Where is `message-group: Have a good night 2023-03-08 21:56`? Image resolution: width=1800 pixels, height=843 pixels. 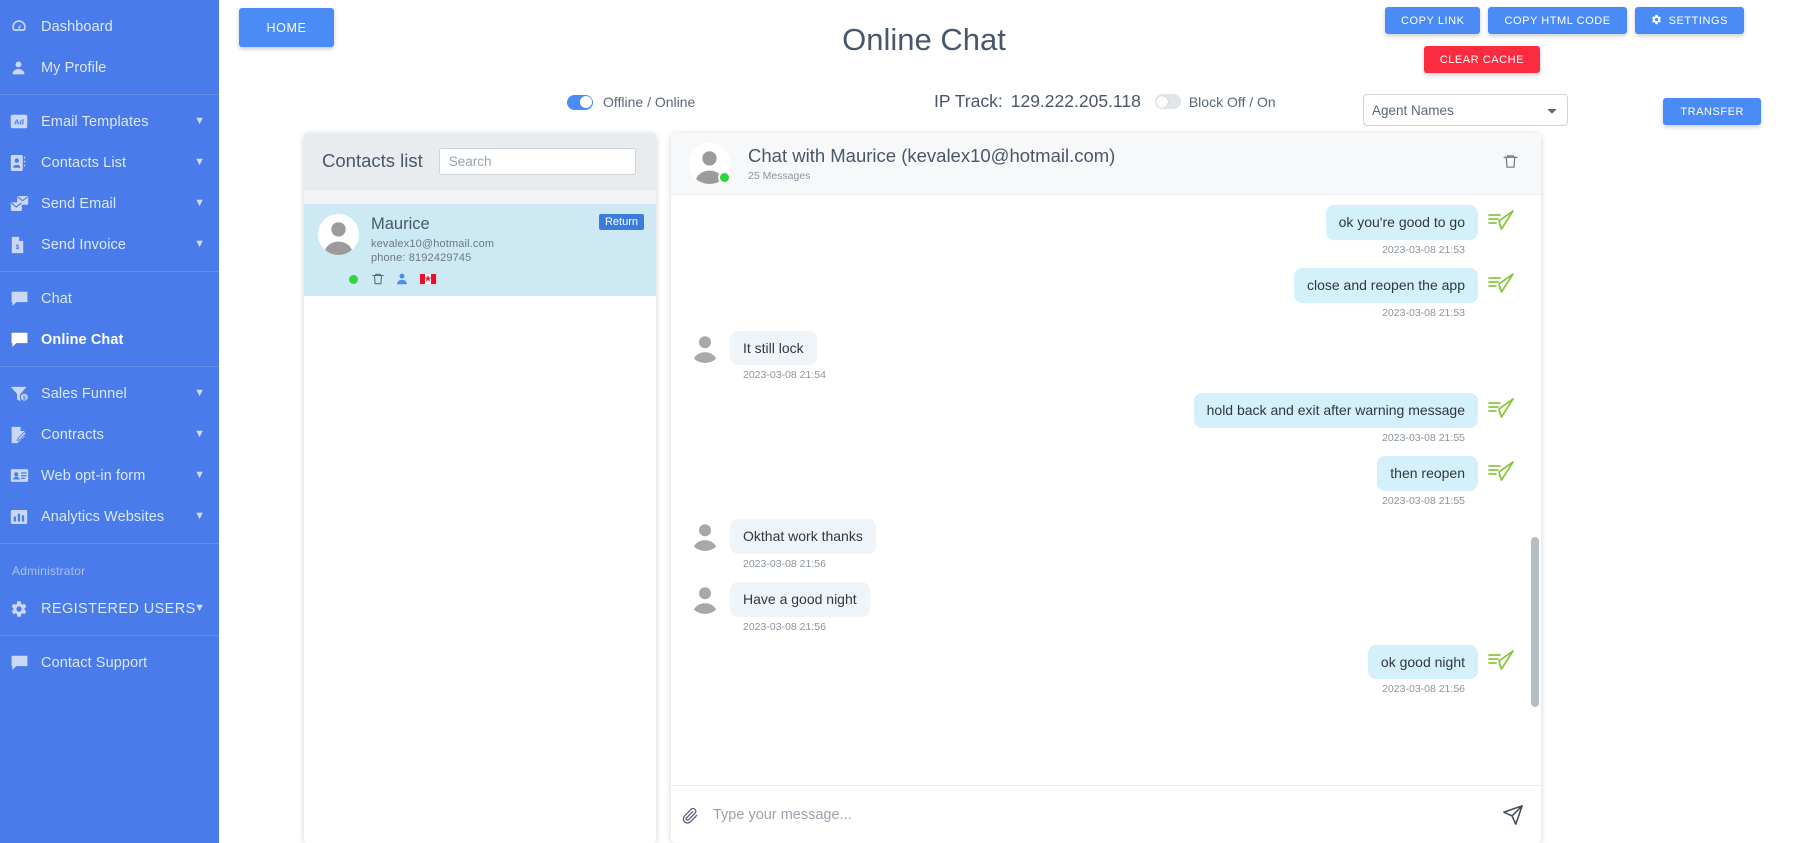 message-group: Have a good night 2023-03-08 21:56 is located at coordinates (1102, 607).